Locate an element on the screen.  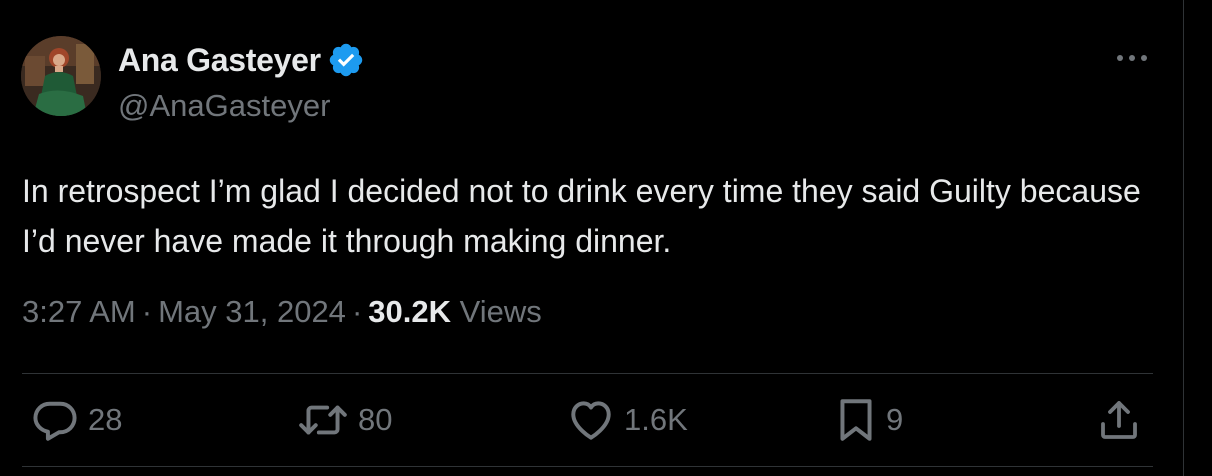
views-label: Views is located at coordinates (500, 311).